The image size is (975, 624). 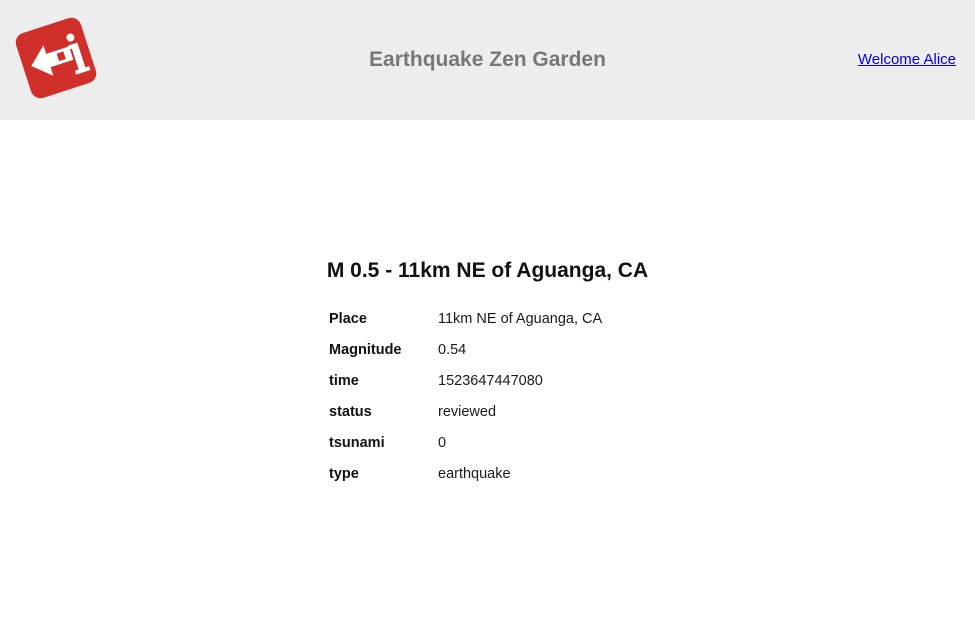 I want to click on detail-row-time: time 1523647447080, so click(x=465, y=381).